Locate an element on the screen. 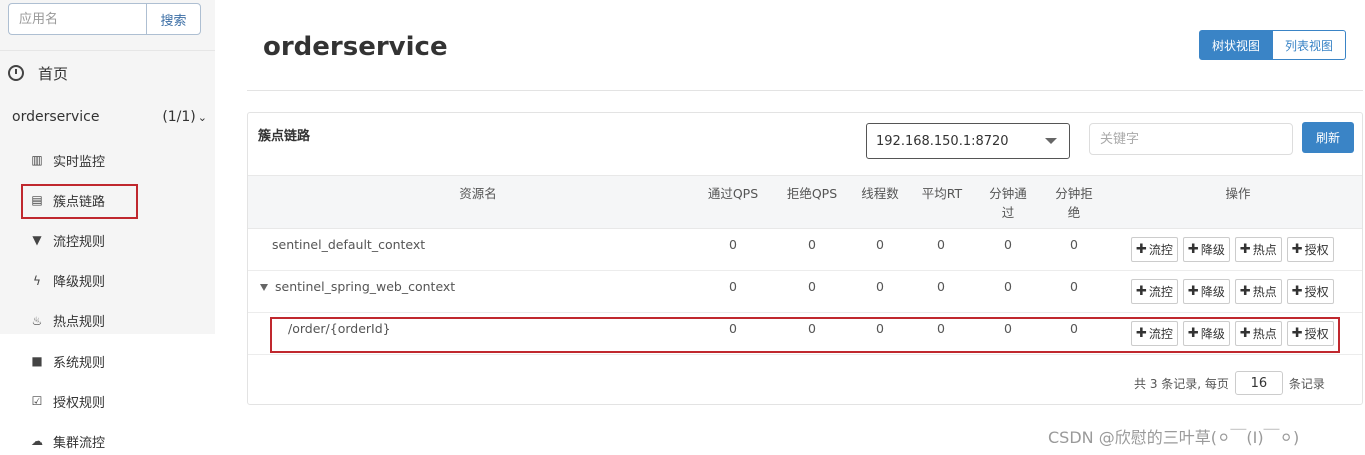 This screenshot has width=1365, height=455. check-square-icon: ☑ is located at coordinates (37, 401).